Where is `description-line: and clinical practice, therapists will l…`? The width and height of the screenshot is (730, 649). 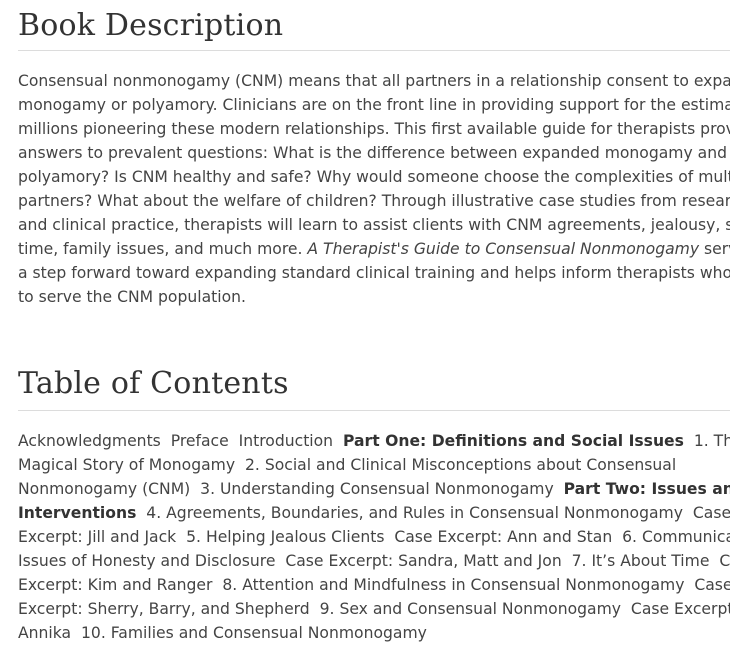 description-line: and clinical practice, therapists will l… is located at coordinates (374, 225).